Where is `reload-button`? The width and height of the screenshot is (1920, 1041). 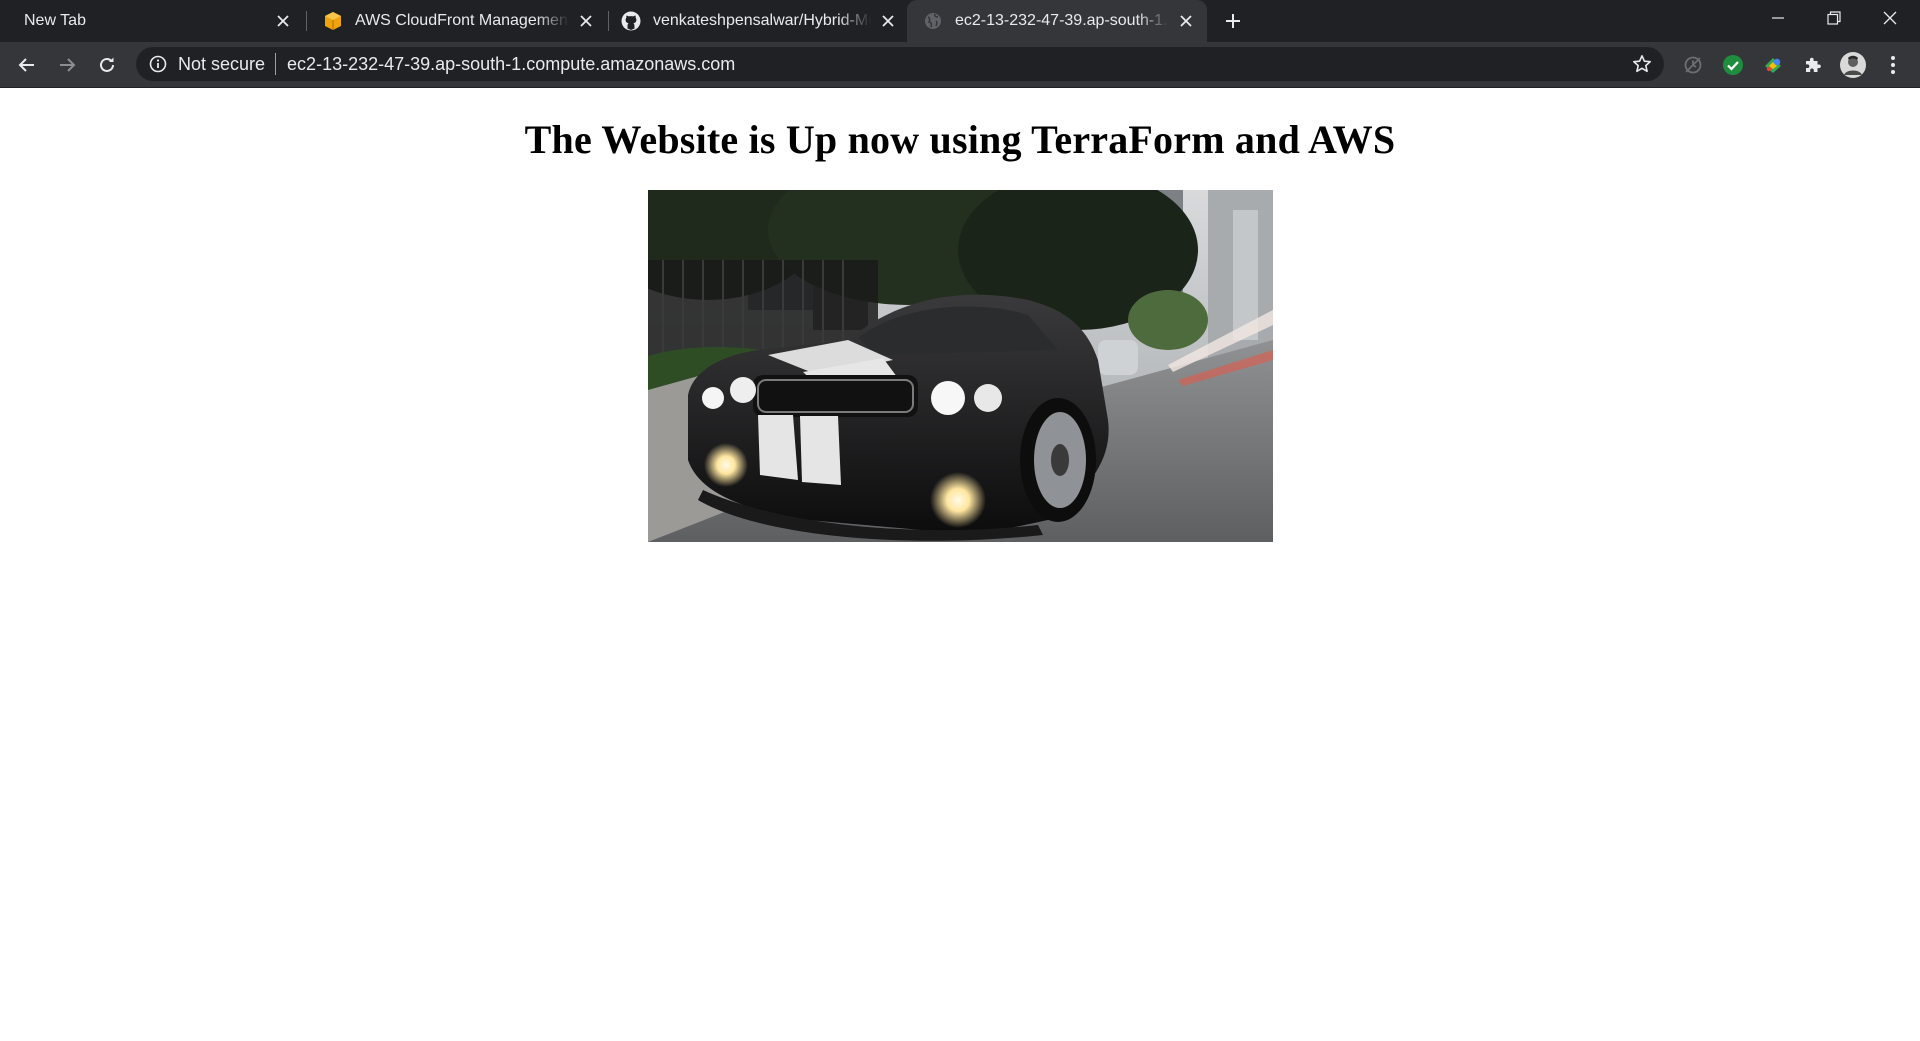
reload-button is located at coordinates (107, 65).